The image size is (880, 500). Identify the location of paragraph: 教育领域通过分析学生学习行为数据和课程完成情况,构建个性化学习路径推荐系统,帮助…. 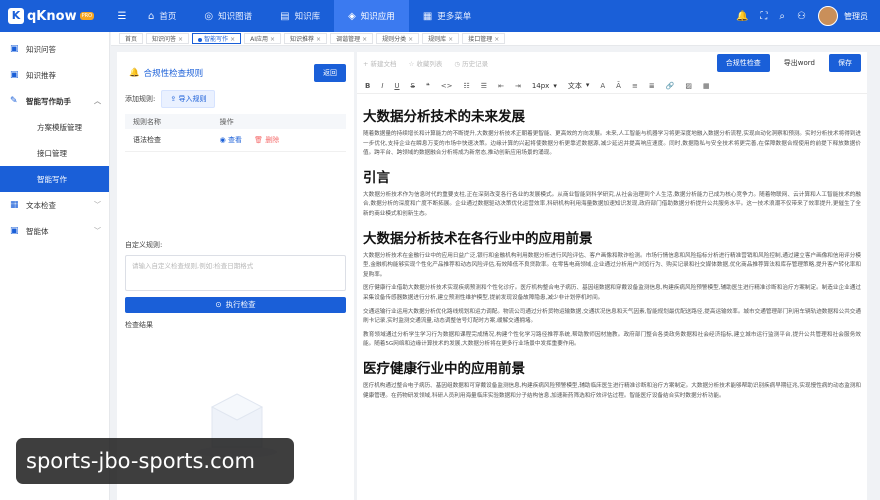
(612, 339).